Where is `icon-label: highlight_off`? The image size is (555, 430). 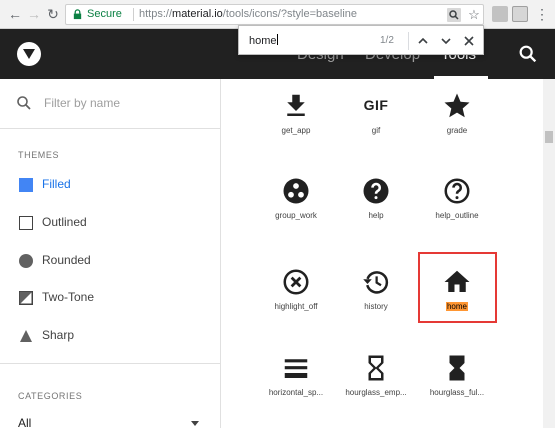 icon-label: highlight_off is located at coordinates (296, 306).